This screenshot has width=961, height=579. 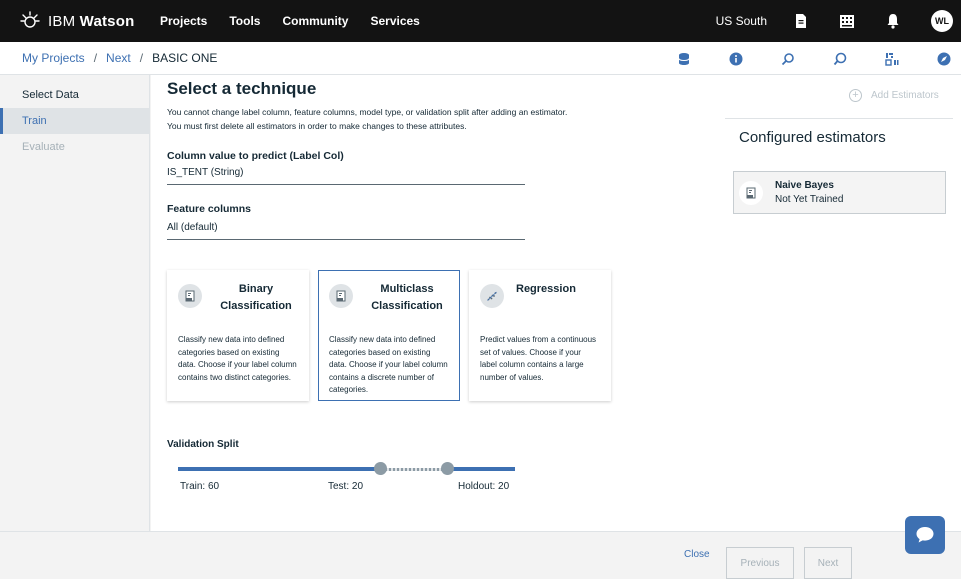 I want to click on brand-name: IBM Watson, so click(x=91, y=21).